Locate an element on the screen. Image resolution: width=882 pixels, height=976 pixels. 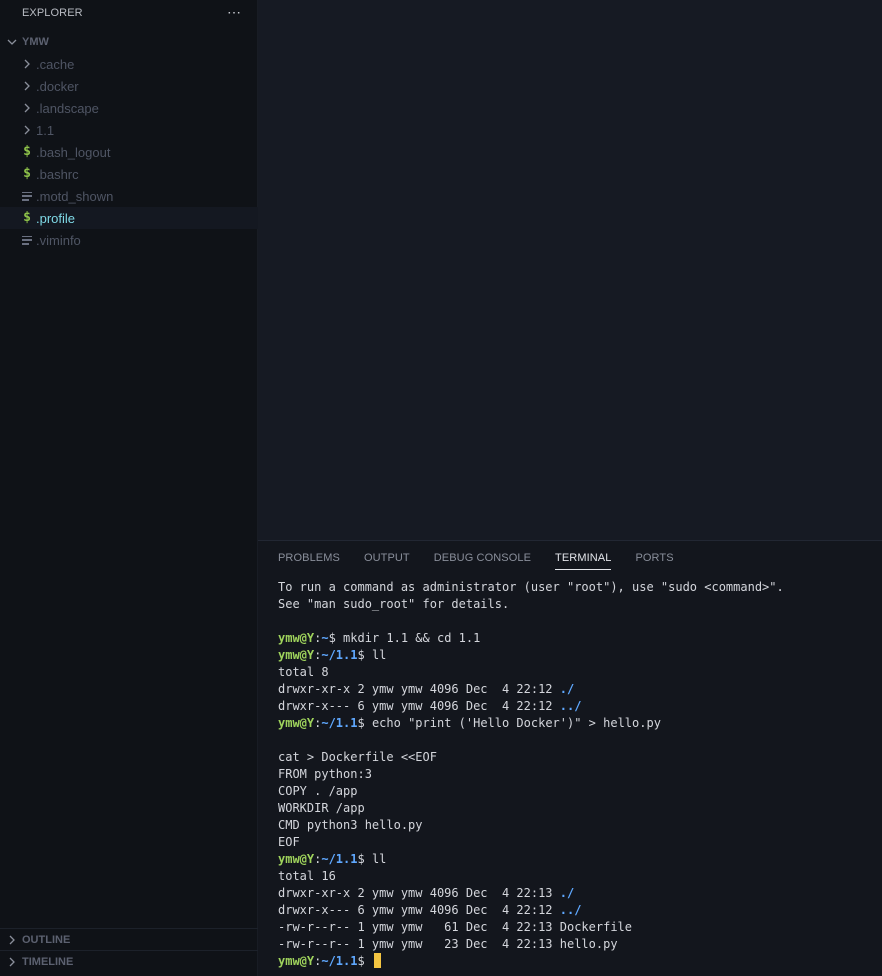
panel-tabs: PROBLEMS OUTPUT DEBUG CONSOLE TERMINAL PORTS is located at coordinates (488, 560).